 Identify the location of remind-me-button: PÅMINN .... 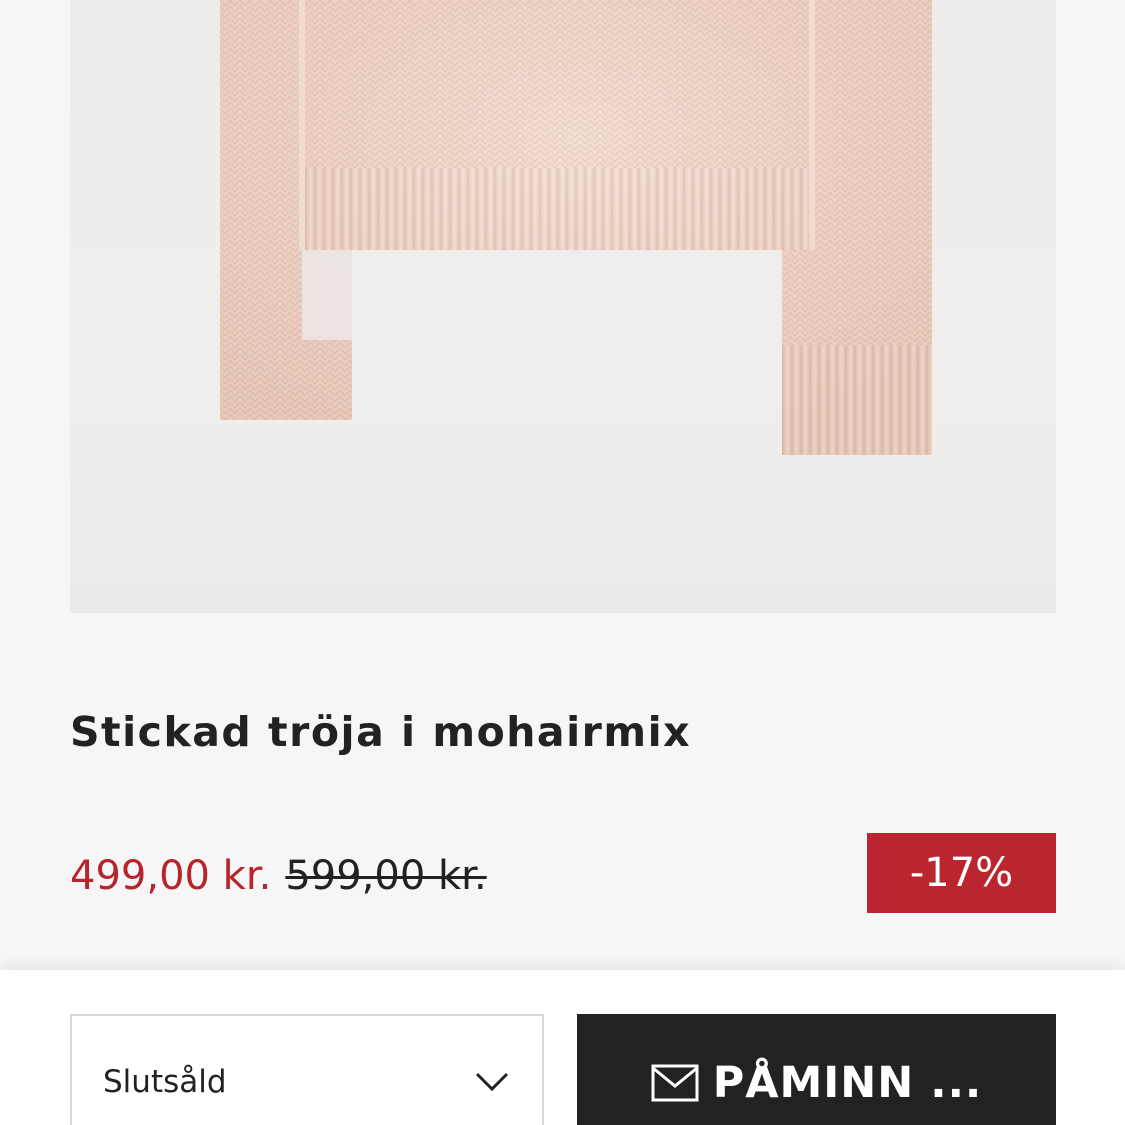
(816, 1069).